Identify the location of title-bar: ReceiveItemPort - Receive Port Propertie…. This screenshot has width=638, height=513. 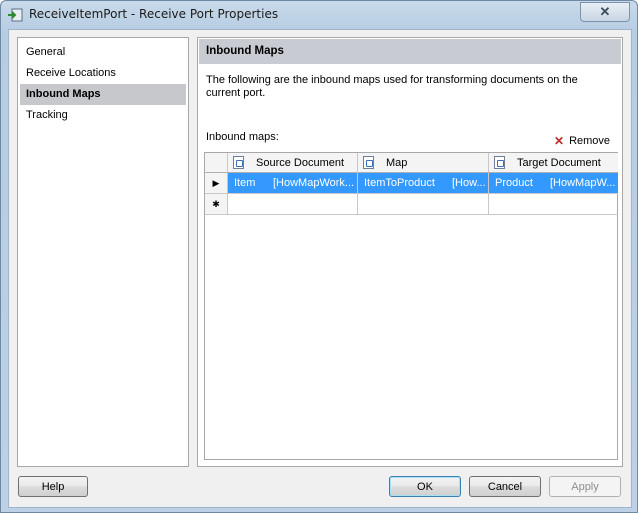
(319, 15).